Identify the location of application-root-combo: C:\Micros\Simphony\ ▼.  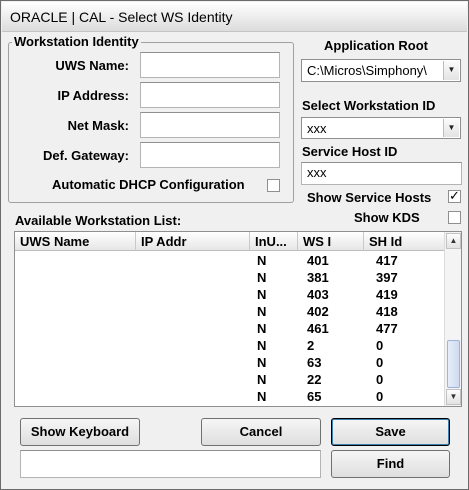
(381, 70).